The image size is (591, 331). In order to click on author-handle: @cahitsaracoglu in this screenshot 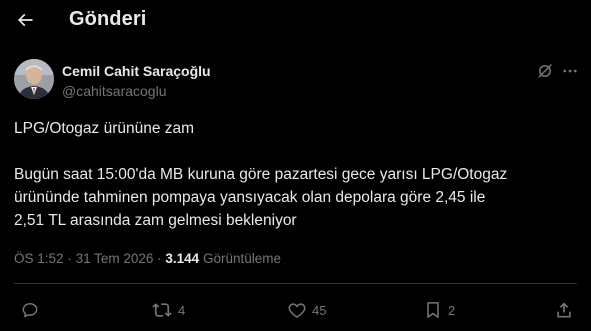, I will do `click(114, 91)`.